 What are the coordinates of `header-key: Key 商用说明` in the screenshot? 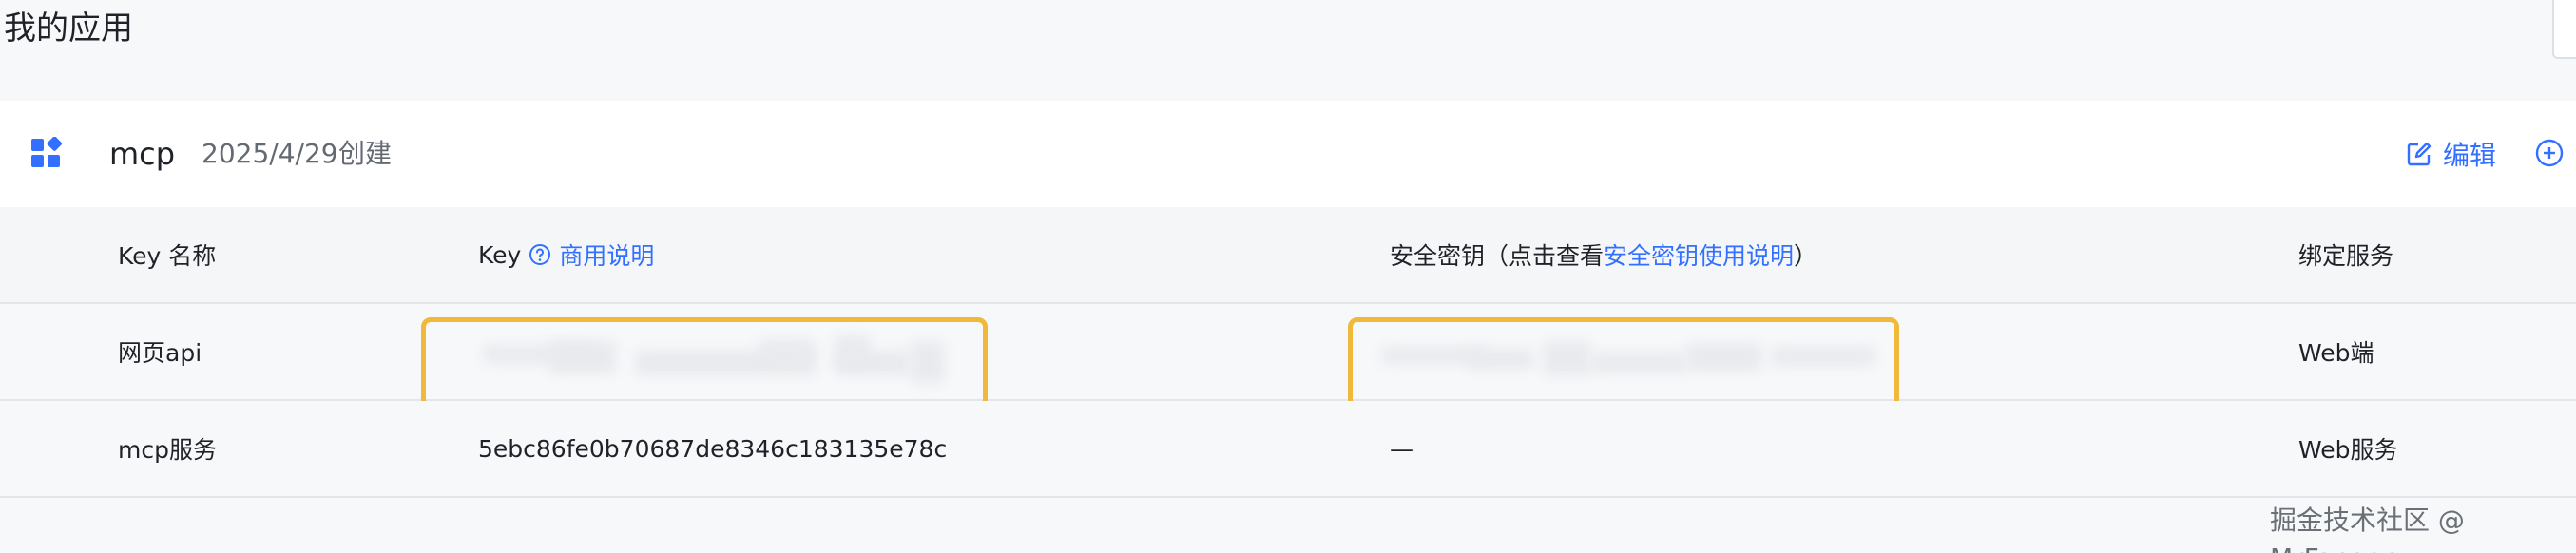 It's located at (566, 254).